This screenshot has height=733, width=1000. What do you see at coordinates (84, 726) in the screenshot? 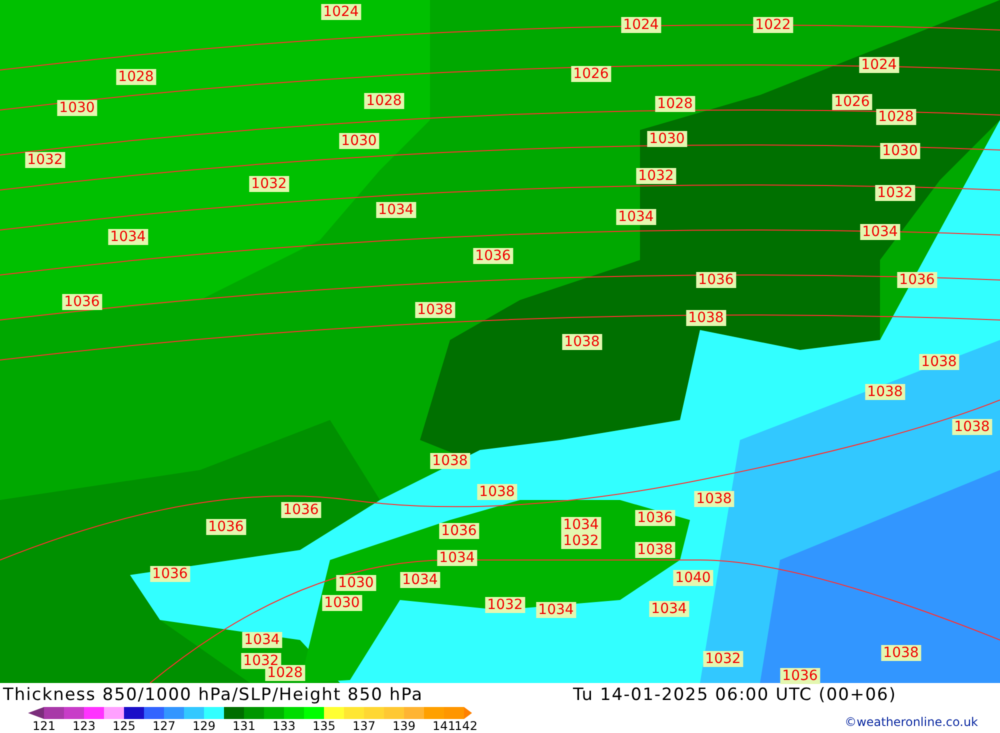
I see `legend-tick: 123` at bounding box center [84, 726].